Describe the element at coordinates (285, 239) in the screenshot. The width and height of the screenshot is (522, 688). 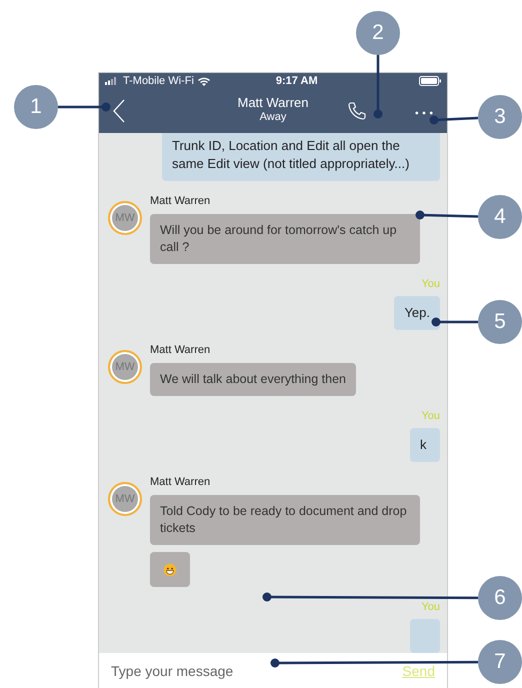
I see `message-bubble: Will you be around for tomorrow's catch up call ?` at that location.